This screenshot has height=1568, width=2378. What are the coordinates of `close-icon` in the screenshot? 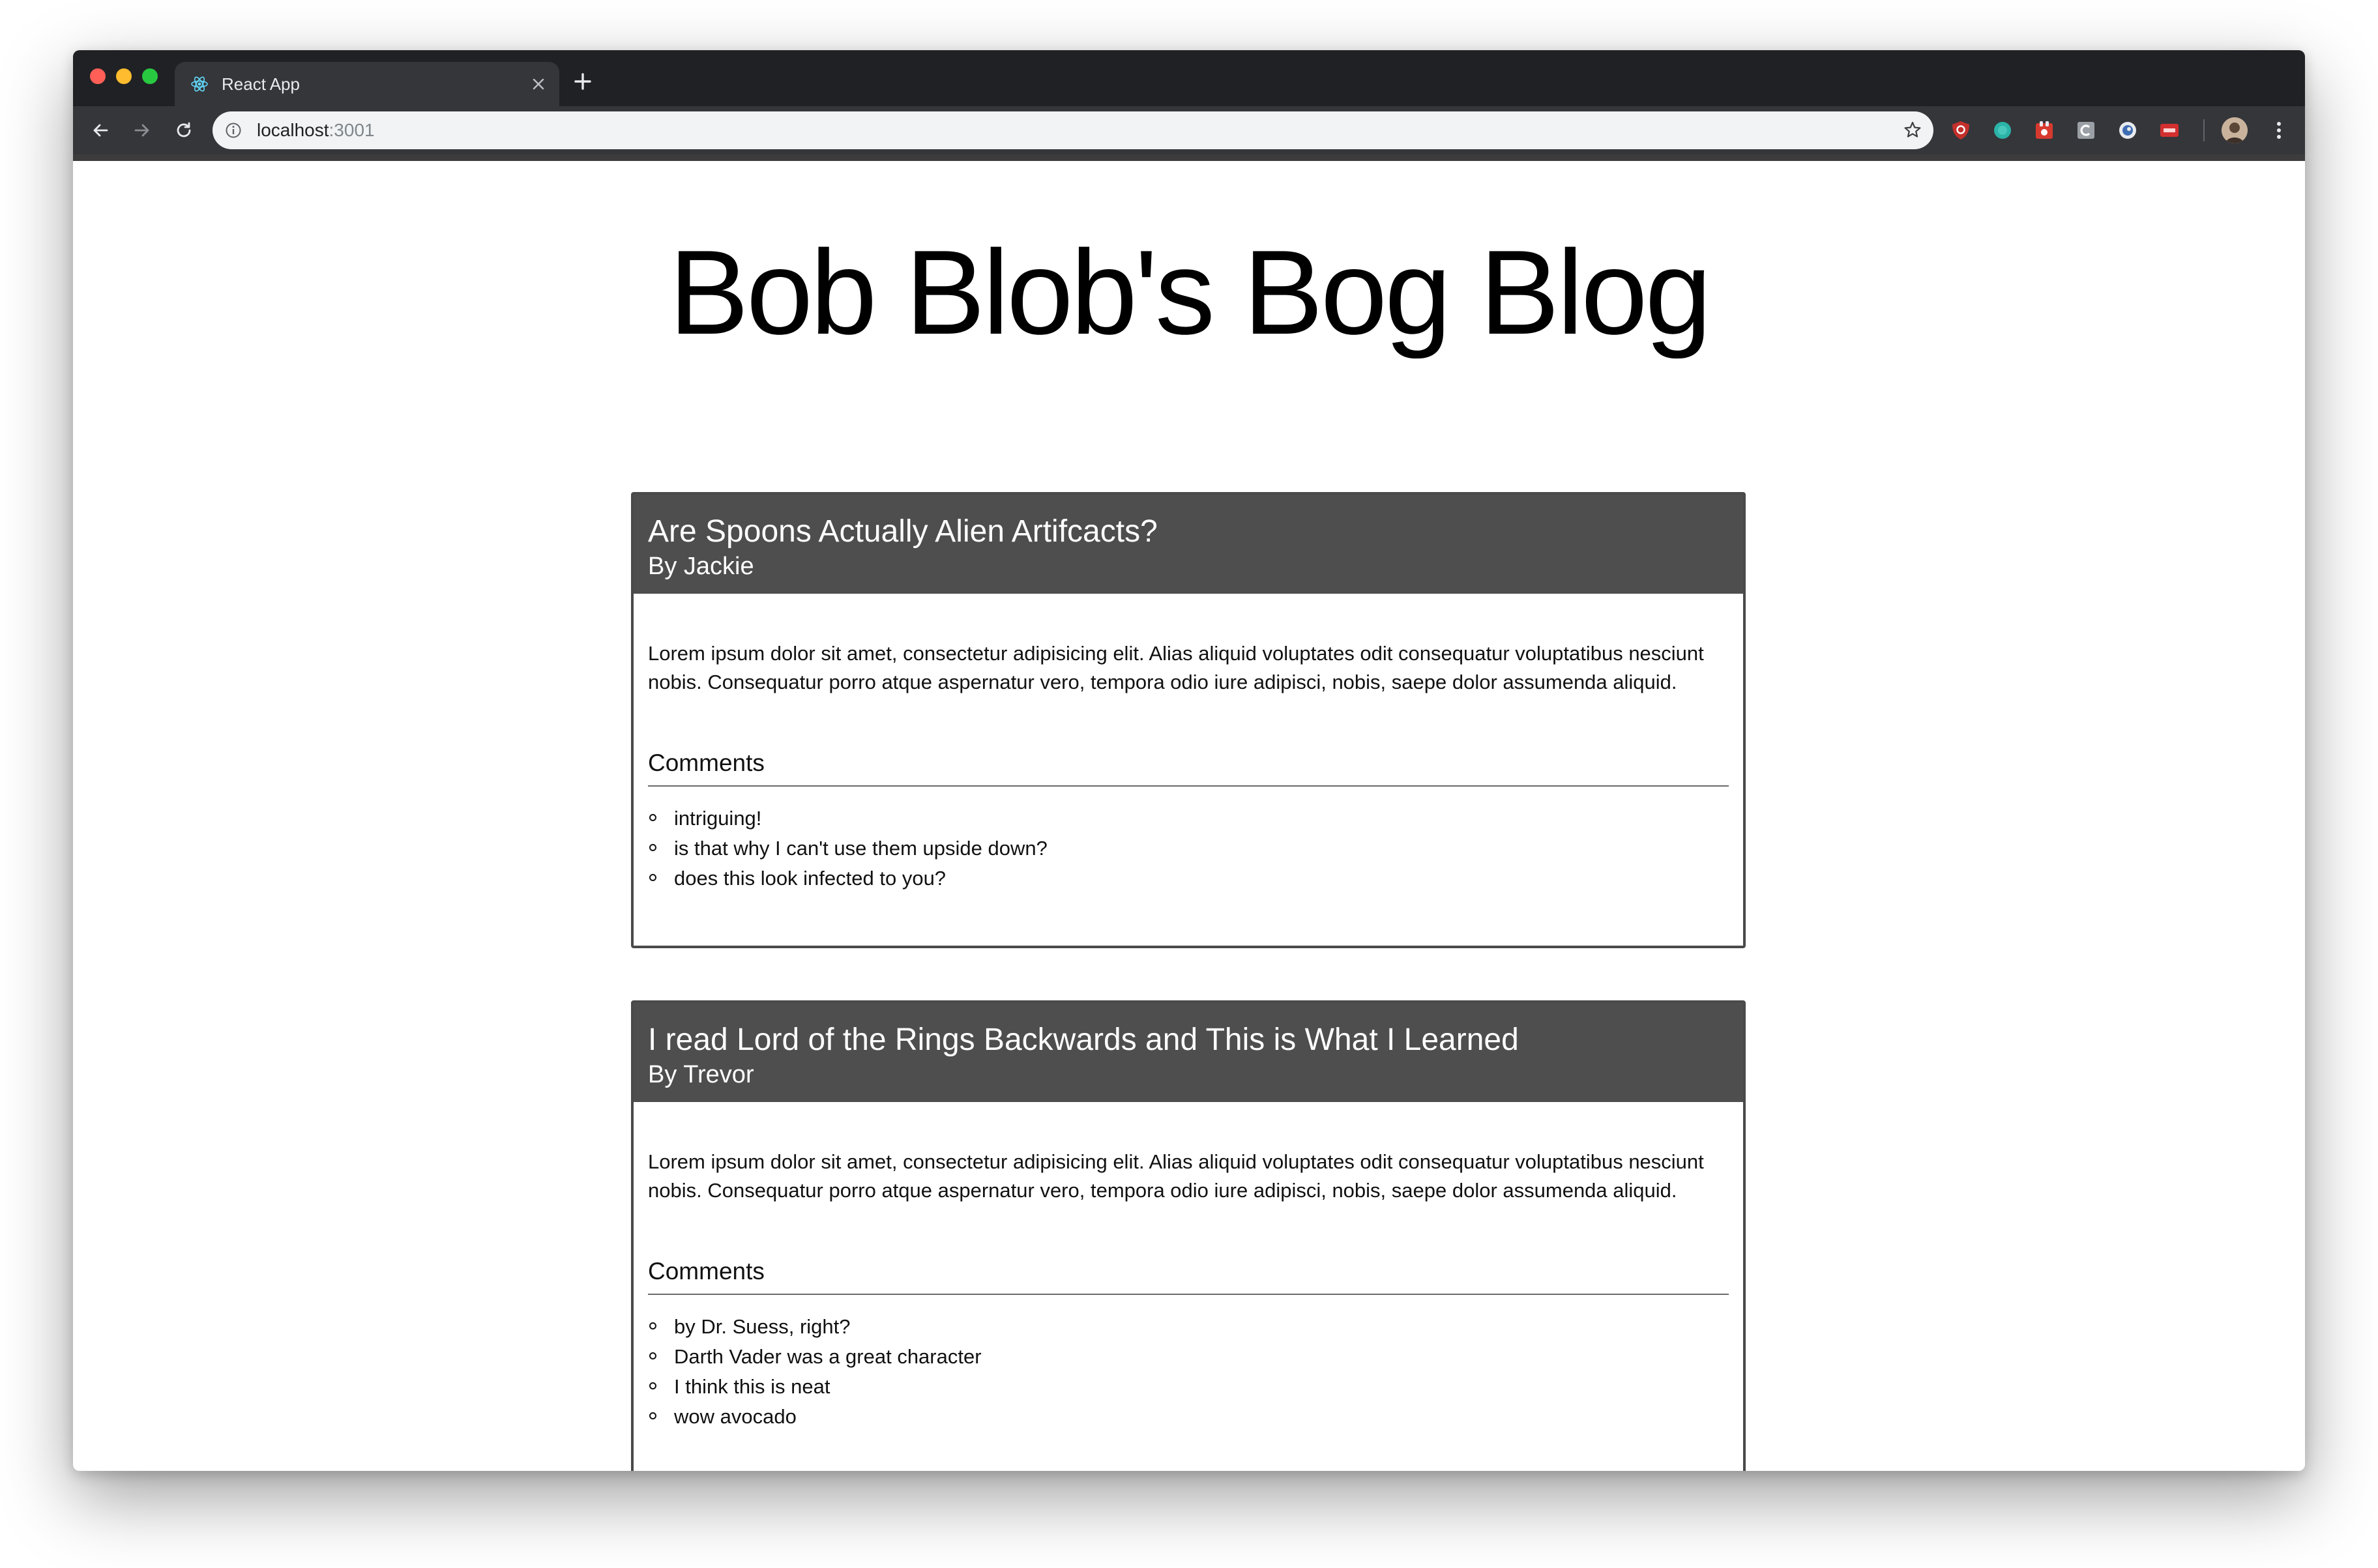 It's located at (538, 84).